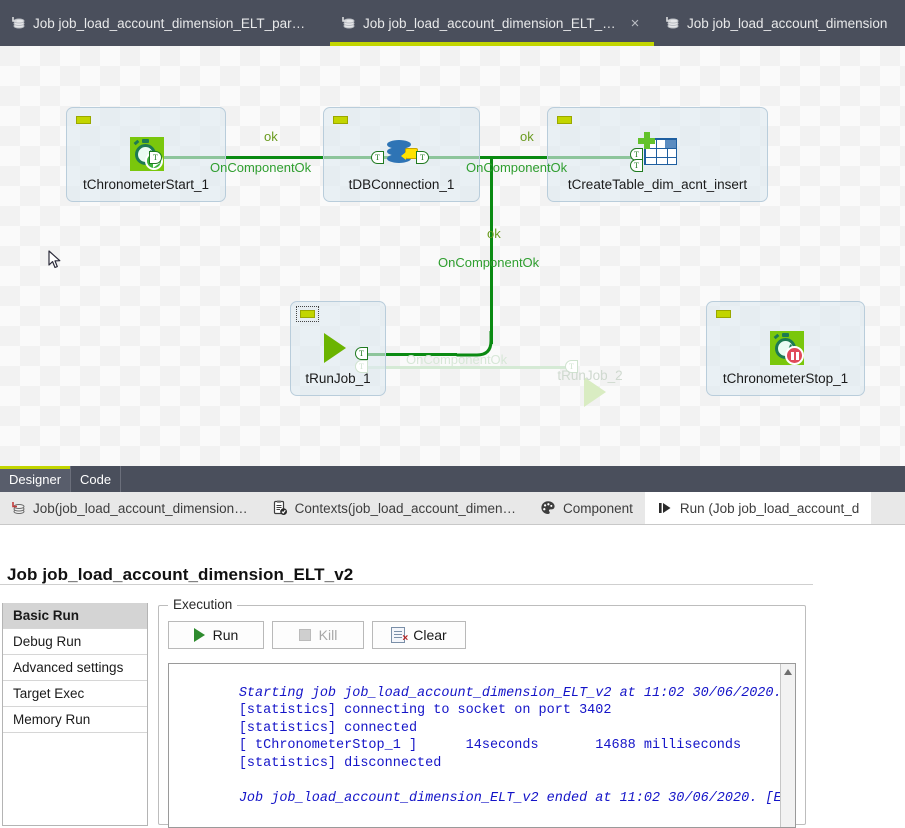  What do you see at coordinates (377, 157) in the screenshot?
I see `port-trigger-in-2: T` at bounding box center [377, 157].